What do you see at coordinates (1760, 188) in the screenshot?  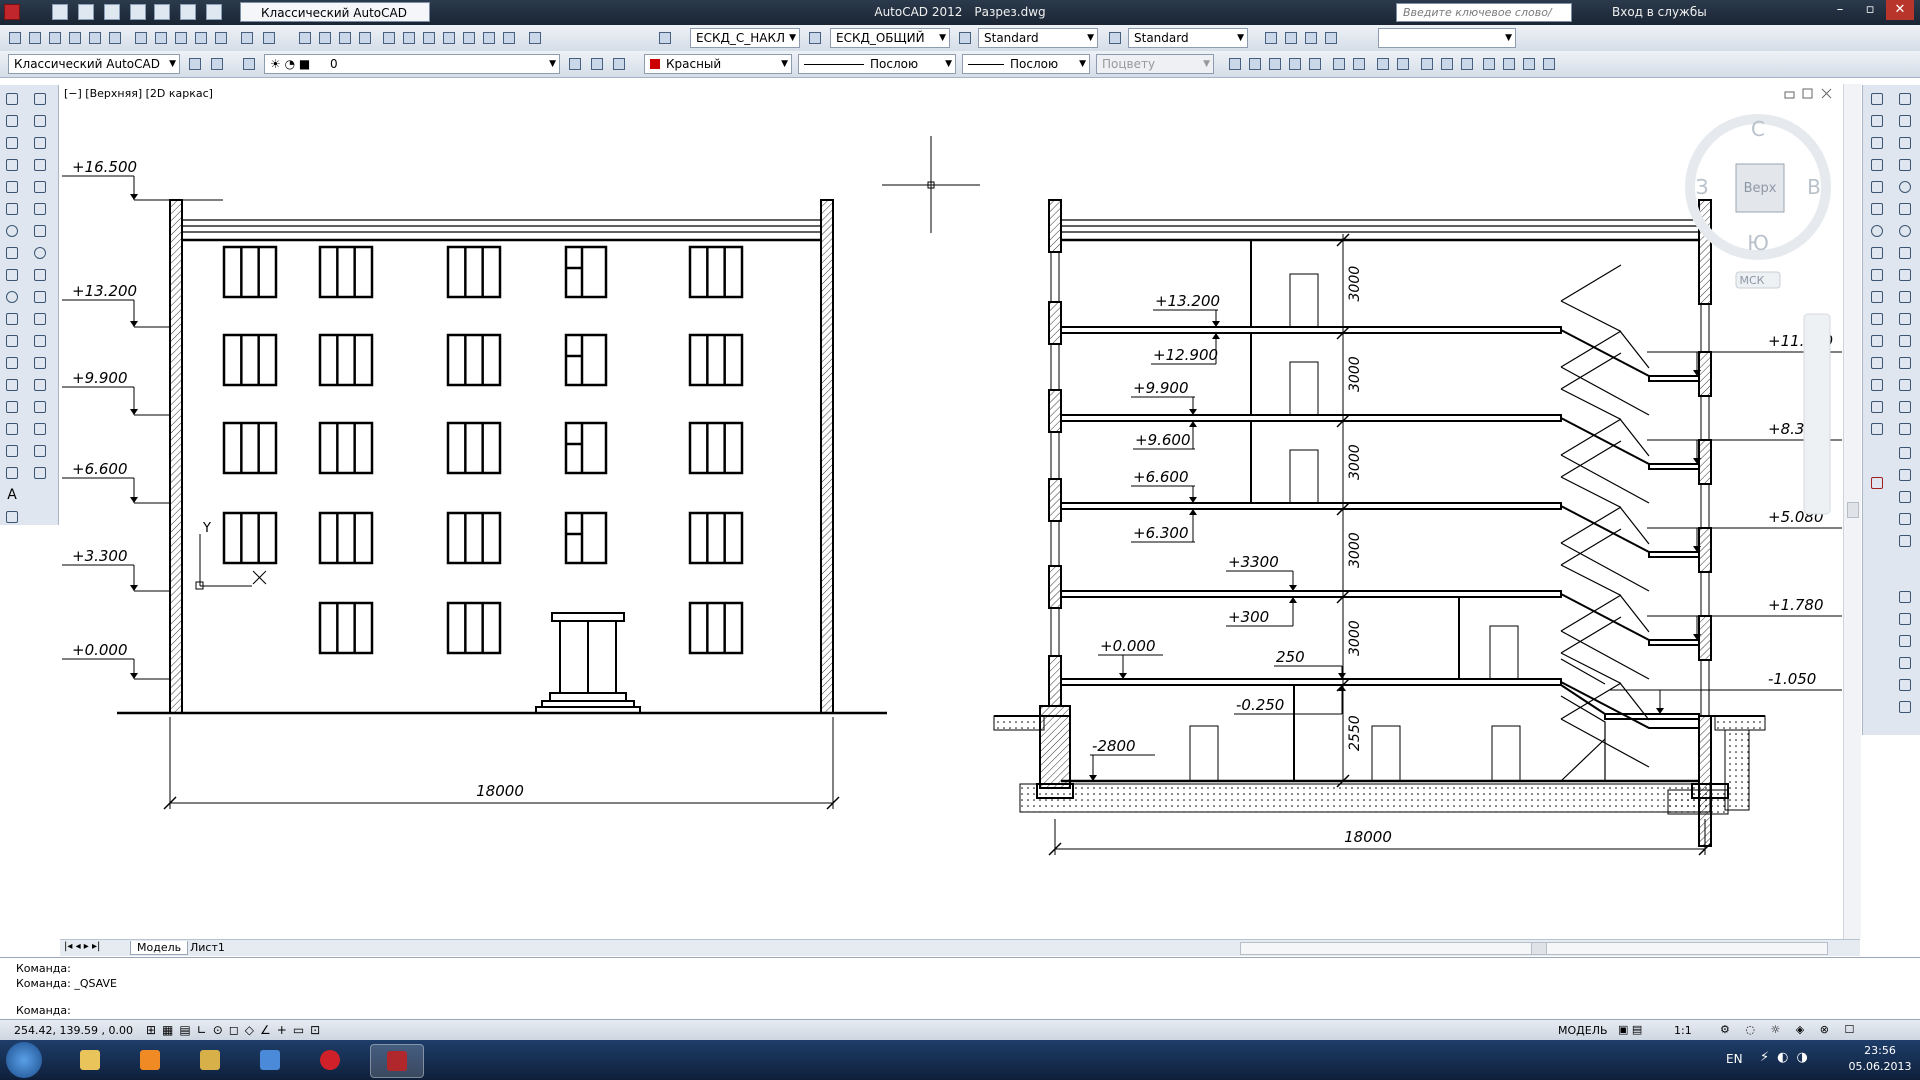 I see `viewcube-face: Верх` at bounding box center [1760, 188].